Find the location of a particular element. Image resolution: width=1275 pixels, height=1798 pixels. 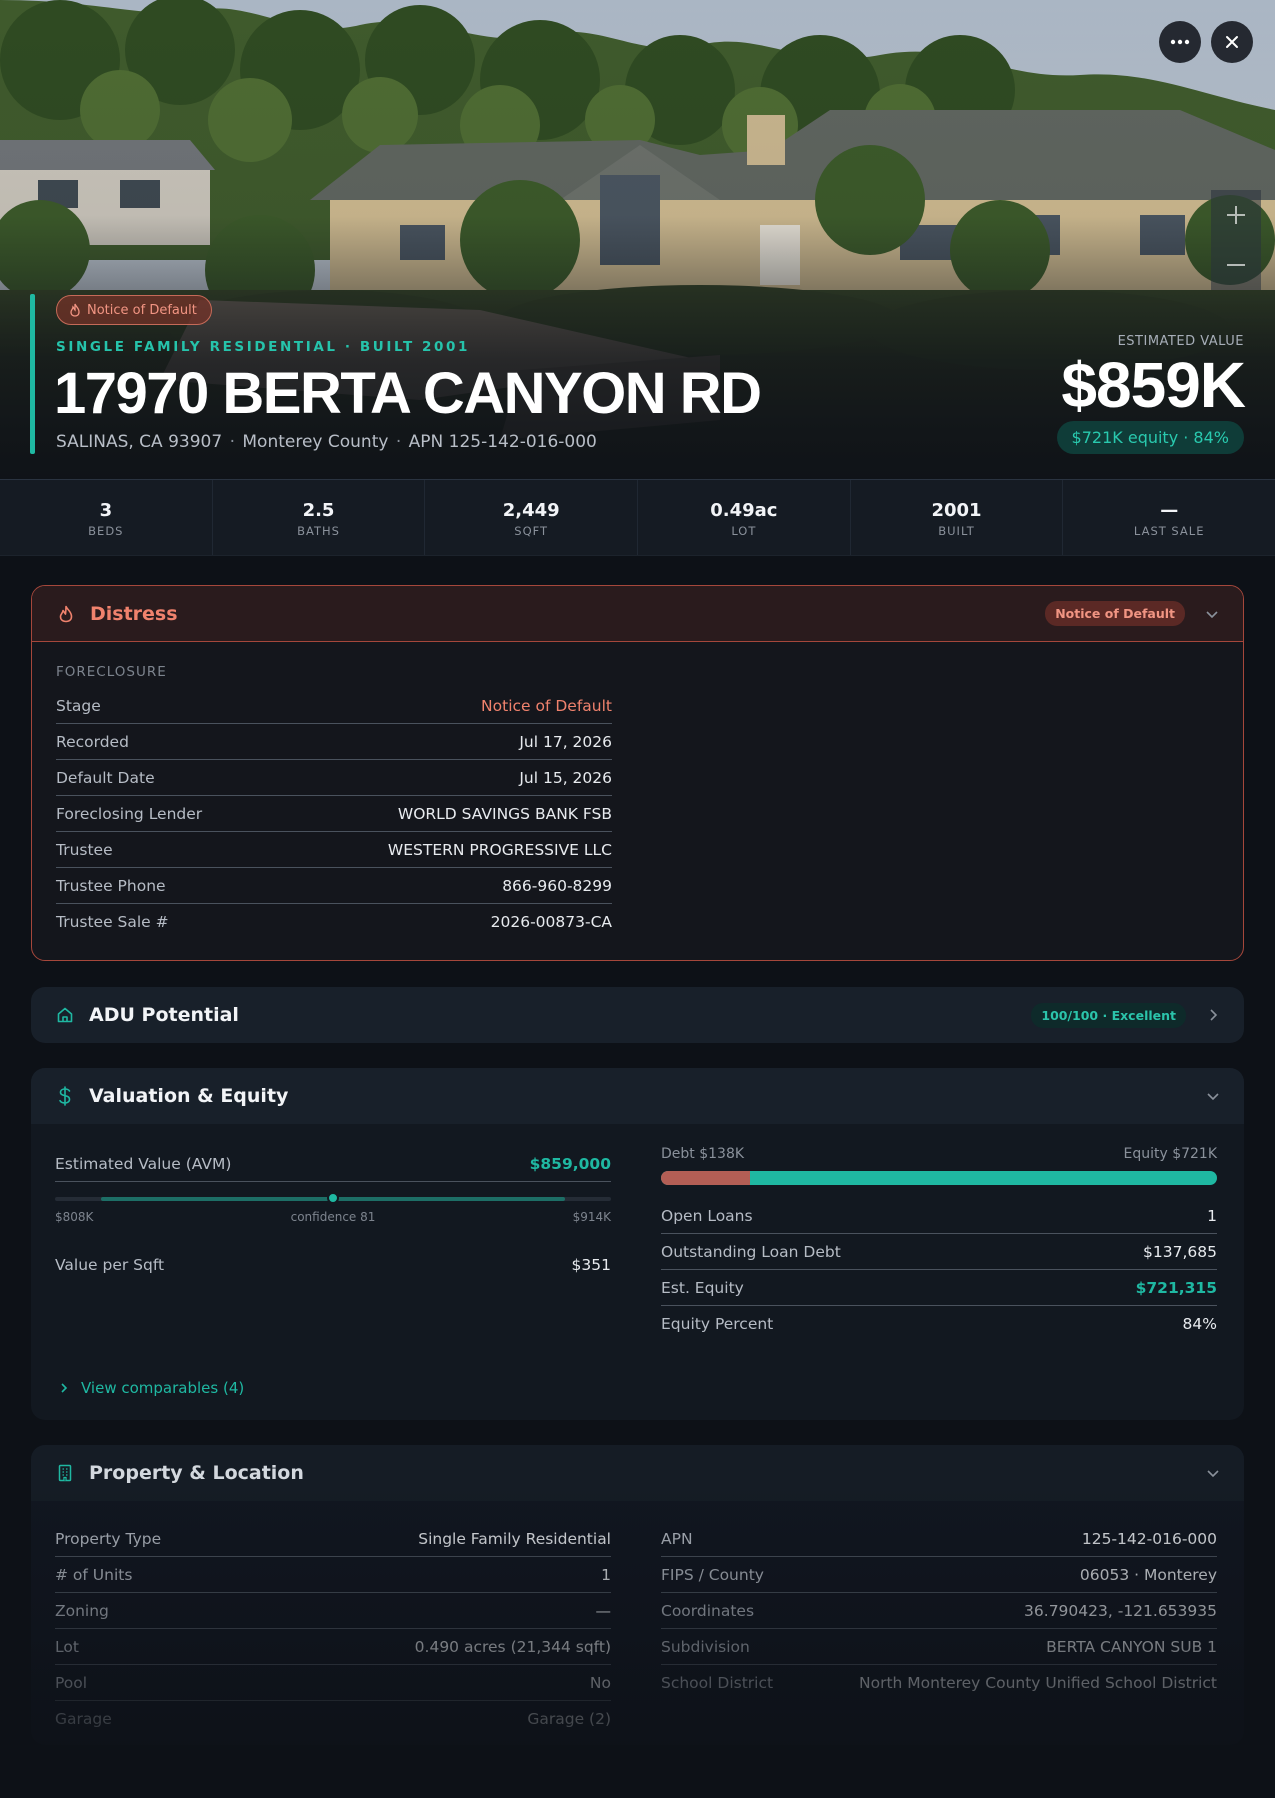

minus-icon is located at coordinates (1236, 265).